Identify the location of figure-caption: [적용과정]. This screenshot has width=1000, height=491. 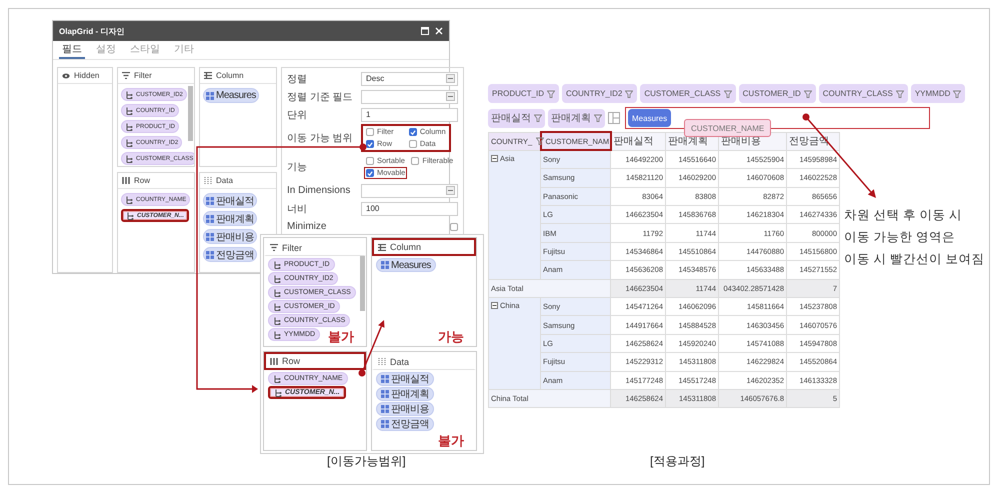
(677, 461).